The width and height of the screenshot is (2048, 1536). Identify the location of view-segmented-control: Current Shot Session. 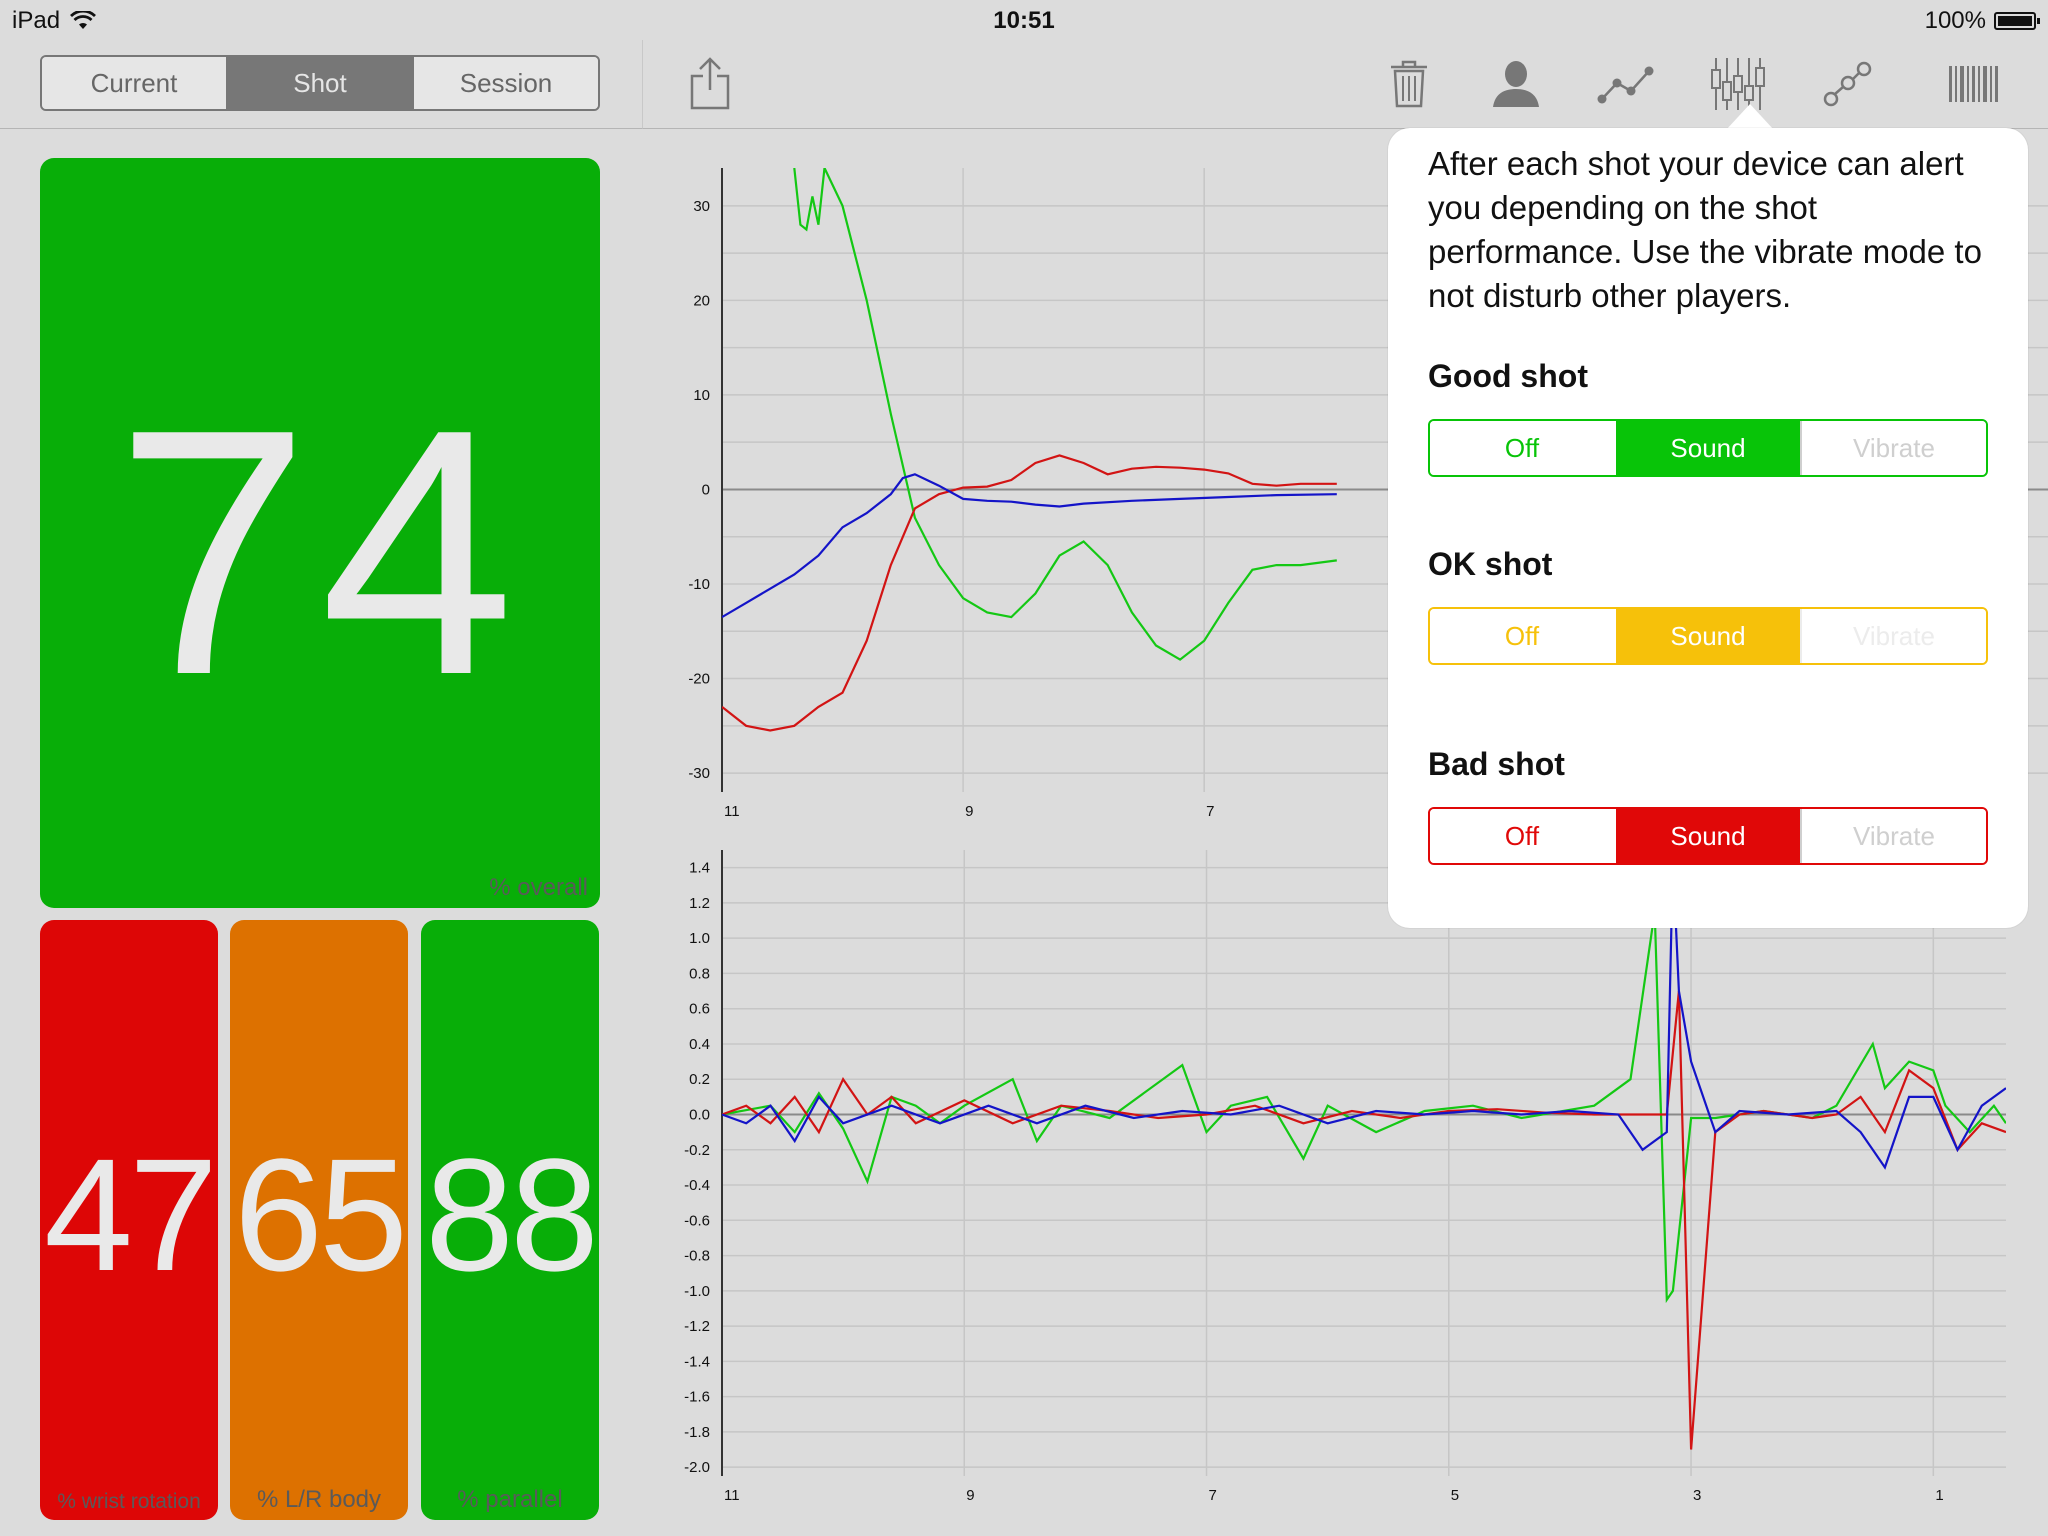
(320, 83).